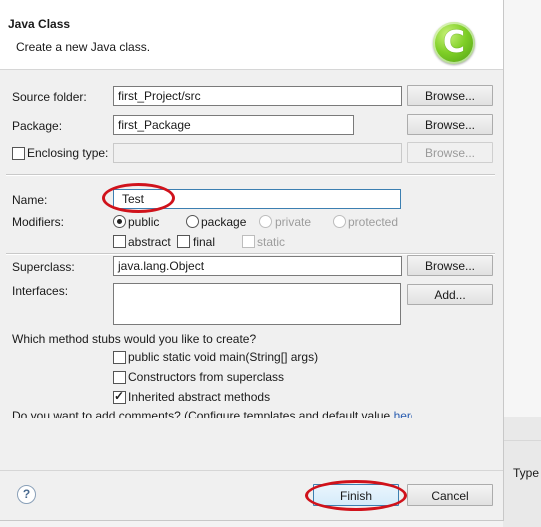 The width and height of the screenshot is (541, 527). Describe the element at coordinates (149, 242) in the screenshot. I see `abstract-label: abstract` at that location.